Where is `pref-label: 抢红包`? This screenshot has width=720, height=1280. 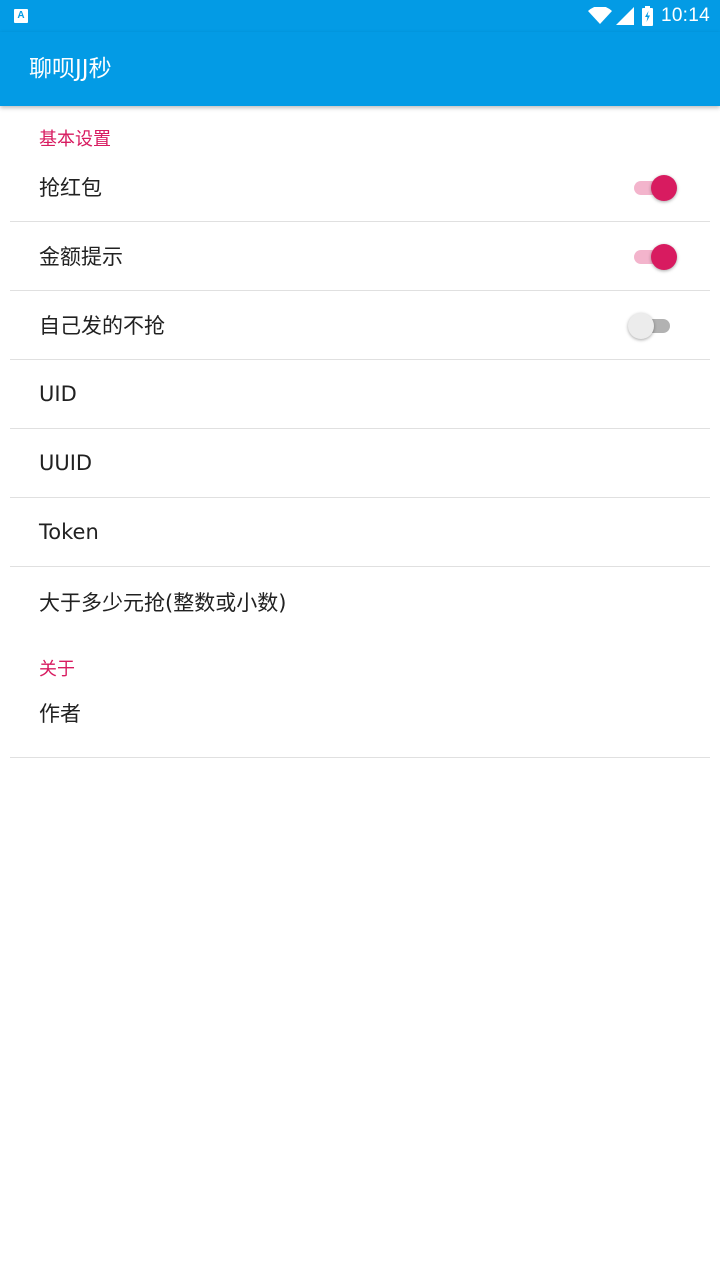 pref-label: 抢红包 is located at coordinates (70, 188).